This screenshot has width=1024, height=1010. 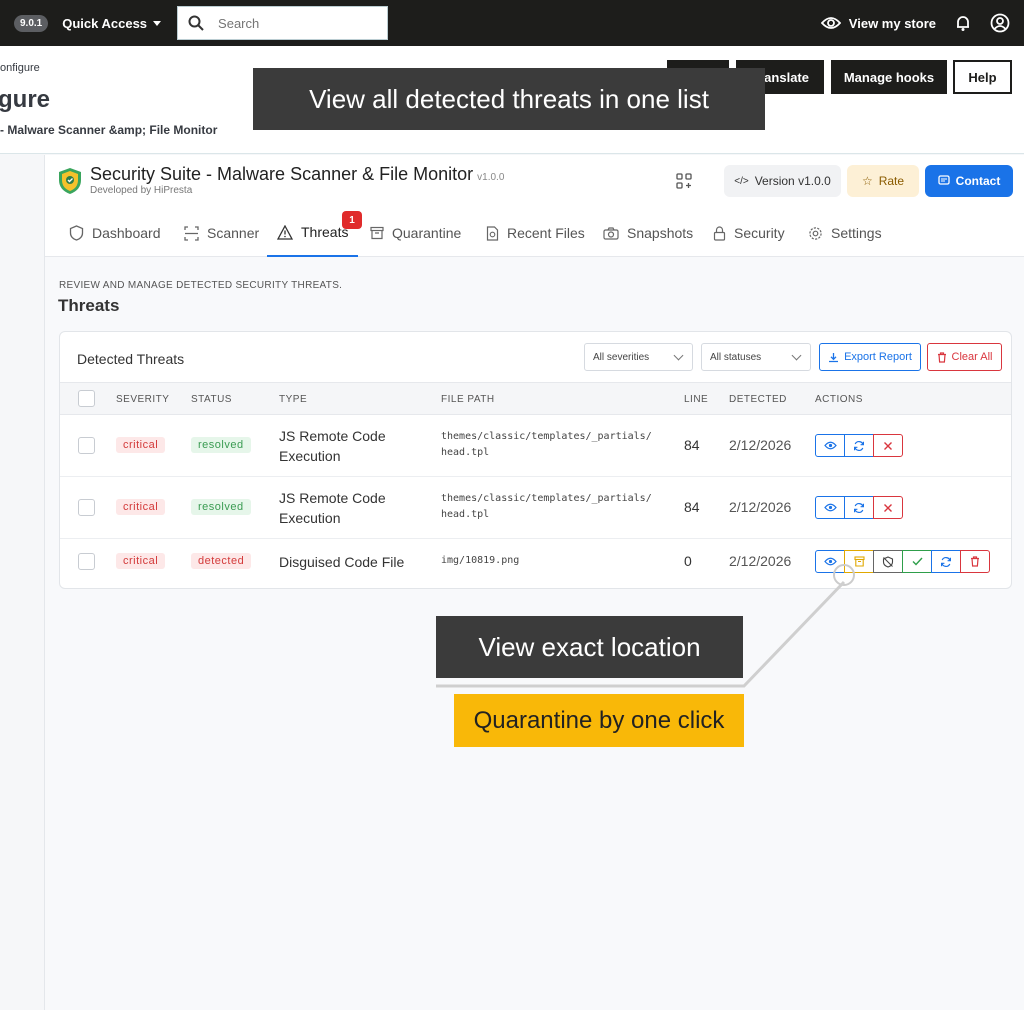 I want to click on clear-all-label: Clear All, so click(x=972, y=357).